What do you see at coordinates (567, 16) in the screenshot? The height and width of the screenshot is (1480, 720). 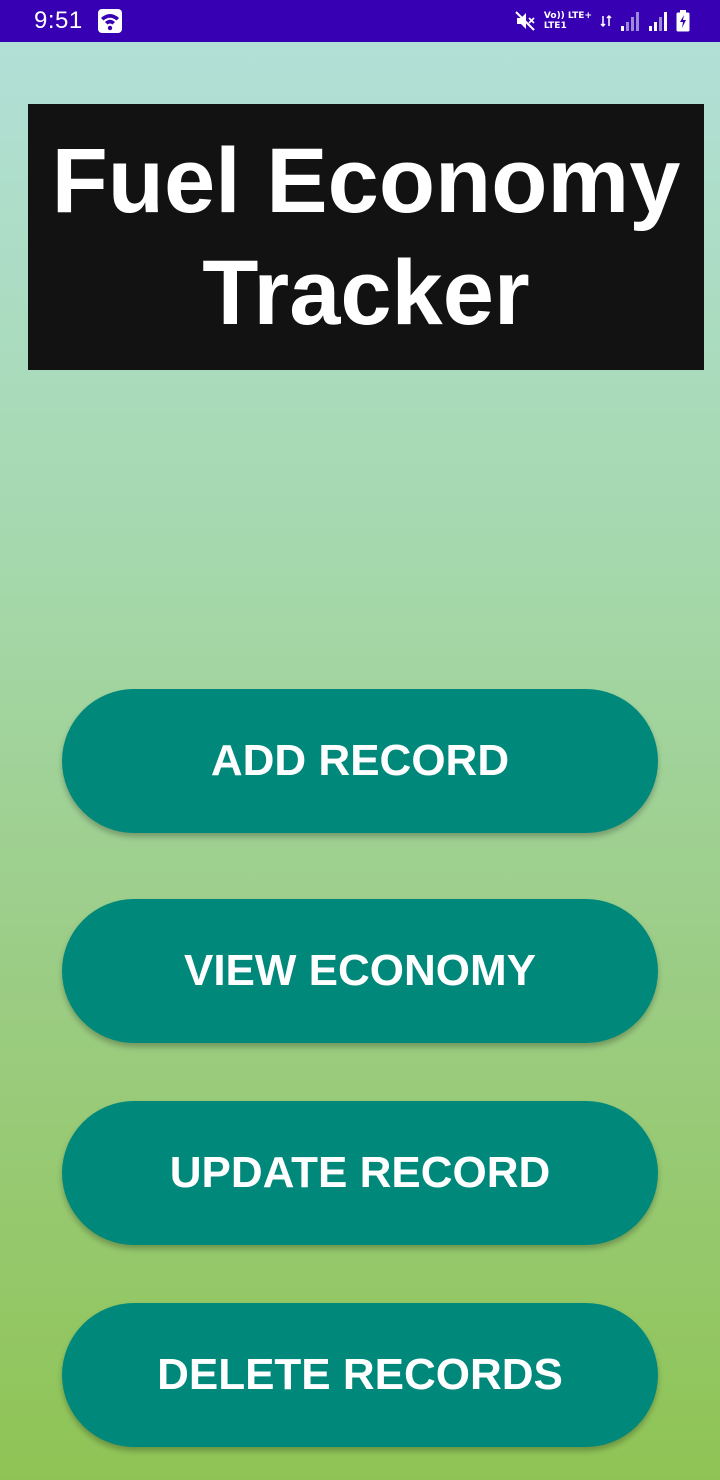 I see `network-line1: Vo)) LTE+` at bounding box center [567, 16].